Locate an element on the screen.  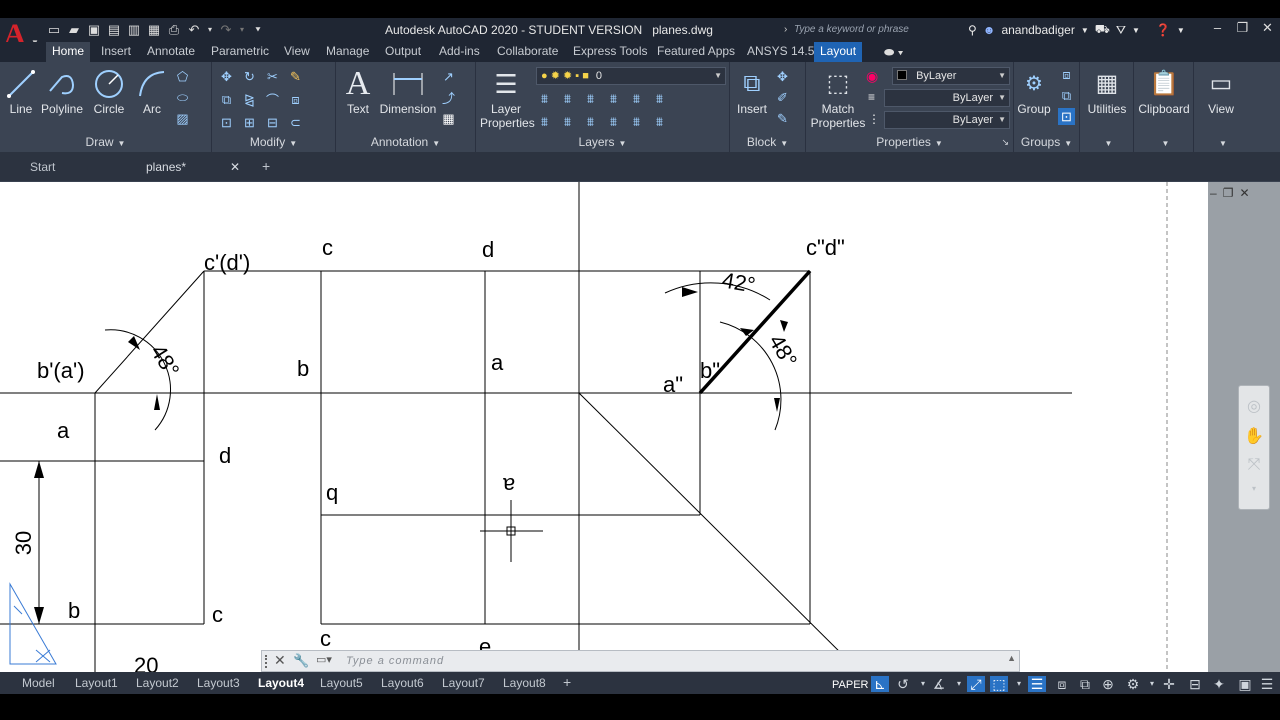
layers-panel-title: Layers ▼ is located at coordinates (602, 142).